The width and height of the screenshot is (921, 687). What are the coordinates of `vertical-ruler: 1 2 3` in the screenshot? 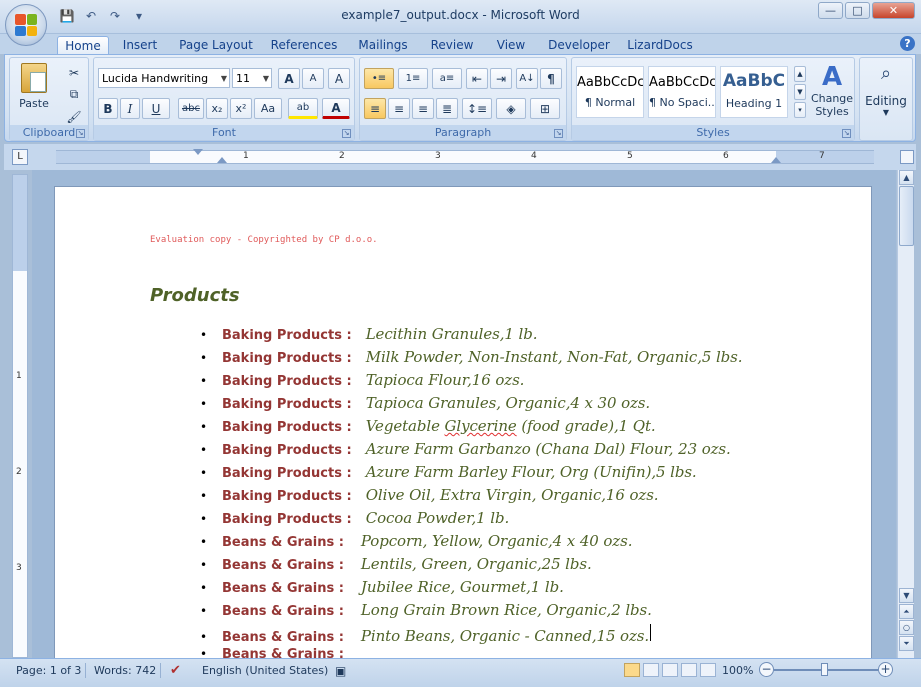 It's located at (20, 416).